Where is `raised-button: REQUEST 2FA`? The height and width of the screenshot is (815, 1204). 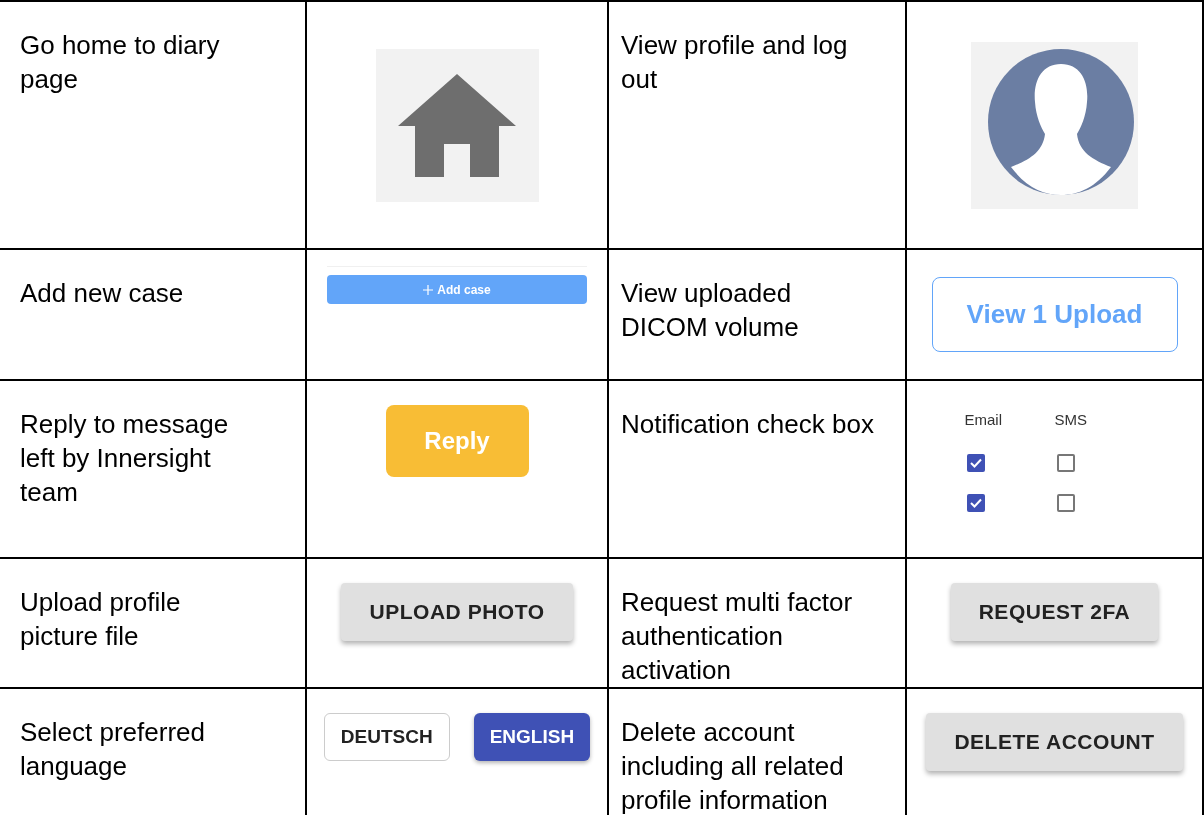
raised-button: REQUEST 2FA is located at coordinates (1054, 612).